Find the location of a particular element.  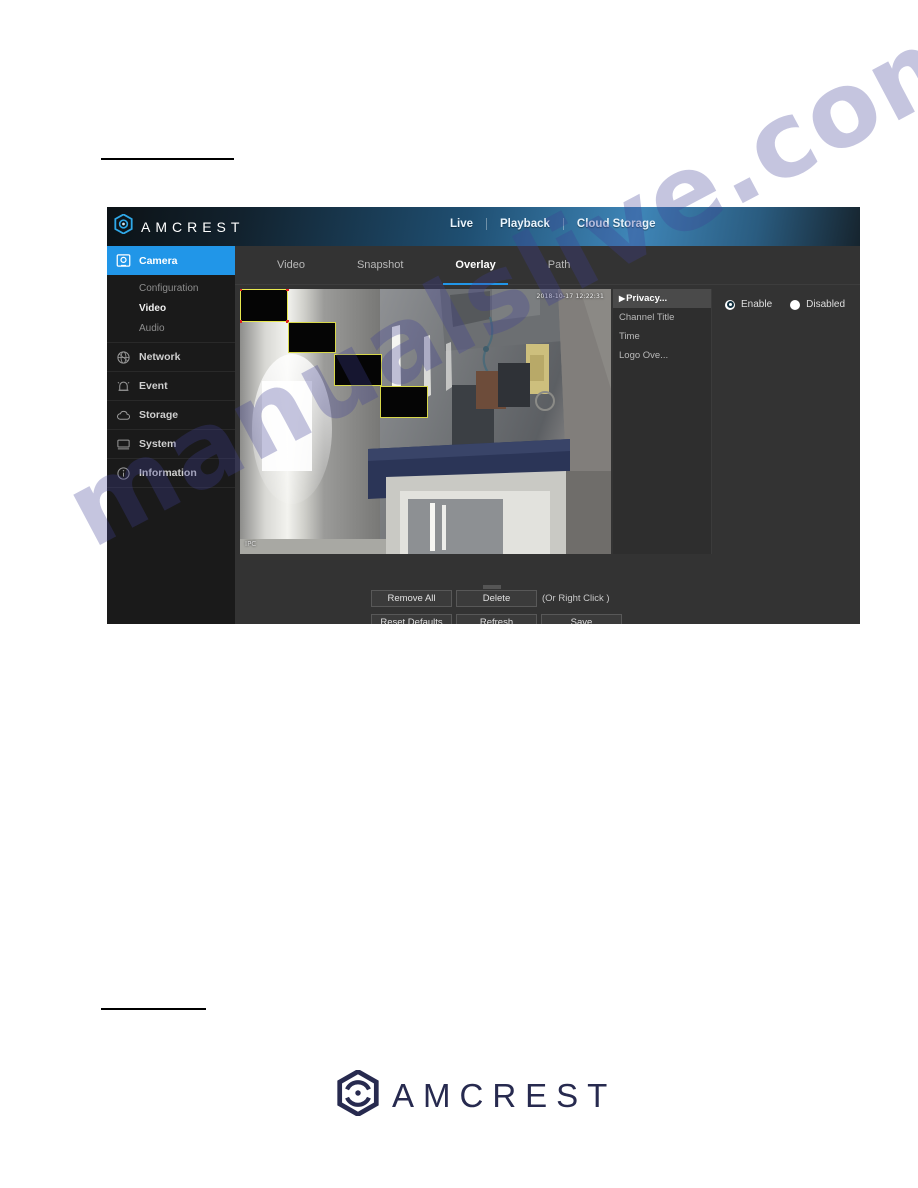

sidebar-item-label-storage: Storage is located at coordinates (159, 415).